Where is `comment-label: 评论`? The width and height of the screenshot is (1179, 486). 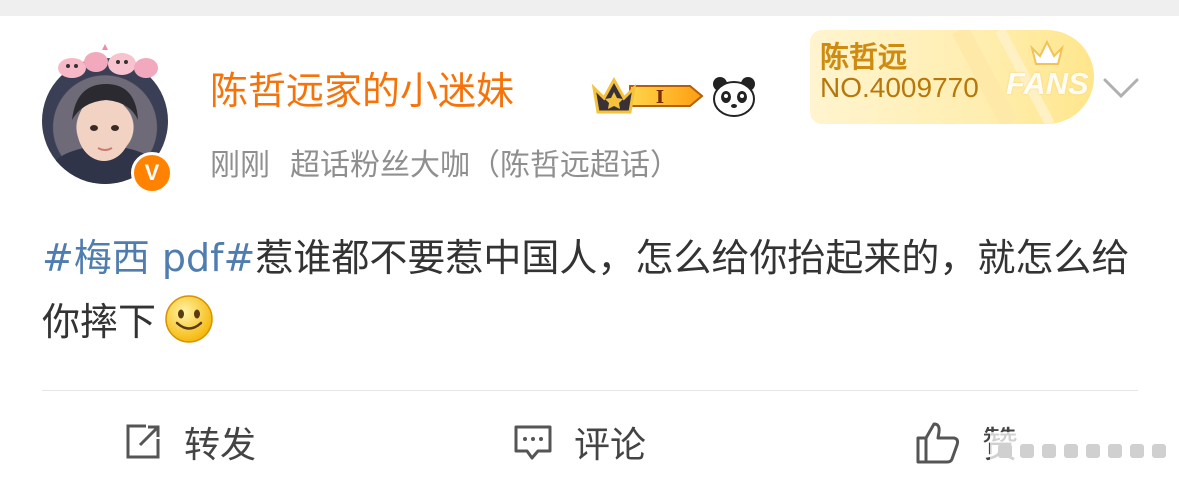
comment-label: 评论 is located at coordinates (610, 445).